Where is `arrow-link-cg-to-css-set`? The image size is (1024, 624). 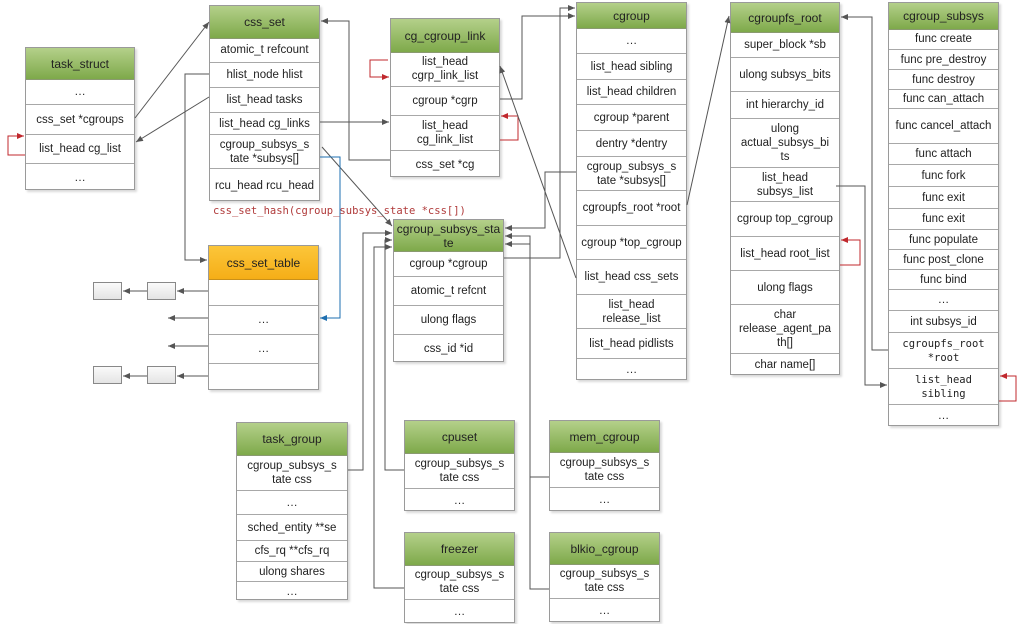
arrow-link-cg-to-css-set is located at coordinates (355, 89).